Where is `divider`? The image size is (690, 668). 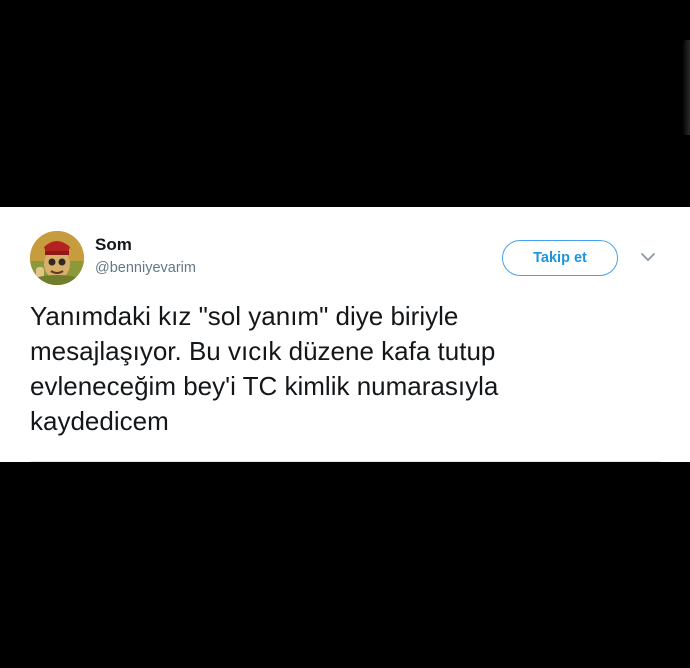
divider is located at coordinates (345, 461).